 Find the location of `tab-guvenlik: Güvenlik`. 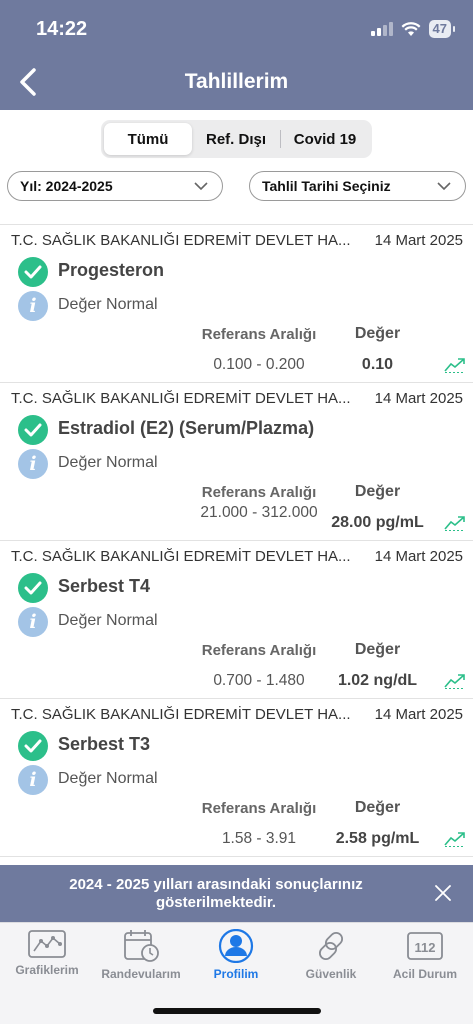

tab-guvenlik: Güvenlik is located at coordinates (331, 959).